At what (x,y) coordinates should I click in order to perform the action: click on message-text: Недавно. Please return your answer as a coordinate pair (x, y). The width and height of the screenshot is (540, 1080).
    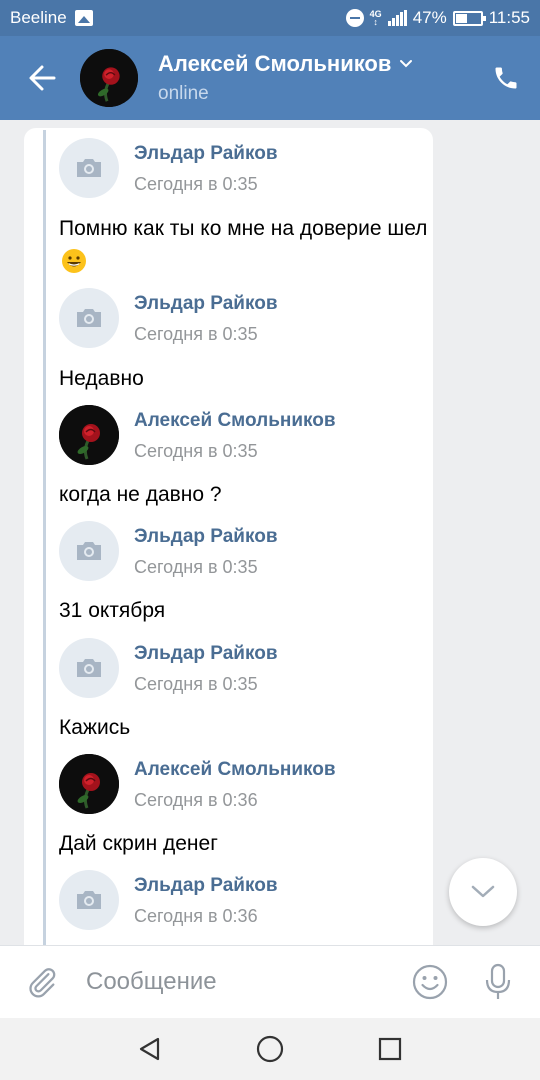
    Looking at the image, I should click on (244, 379).